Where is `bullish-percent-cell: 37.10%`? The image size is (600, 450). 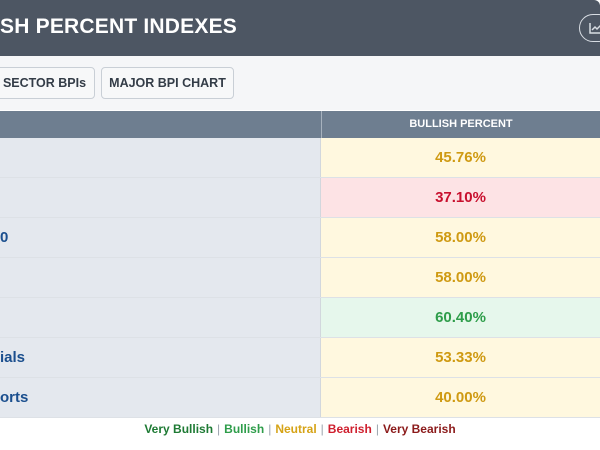 bullish-percent-cell: 37.10% is located at coordinates (460, 197).